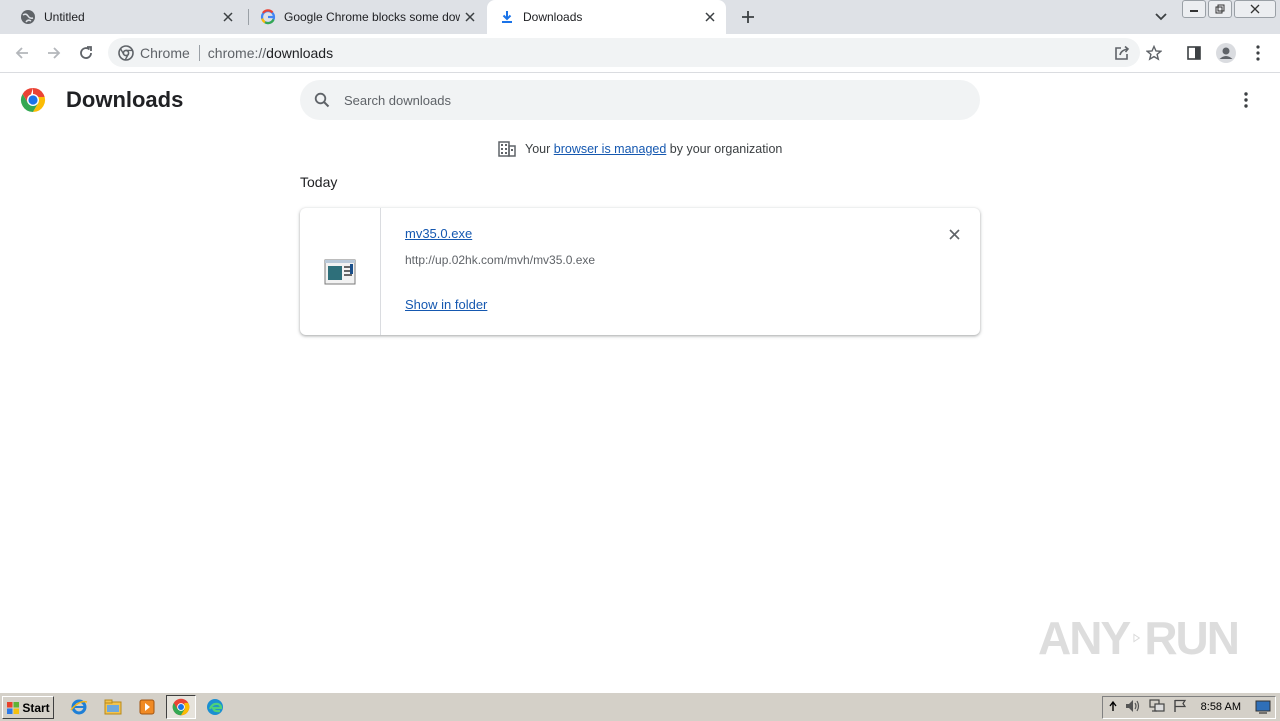 The height and width of the screenshot is (721, 1280). I want to click on chrome-menu-button, so click(1258, 53).